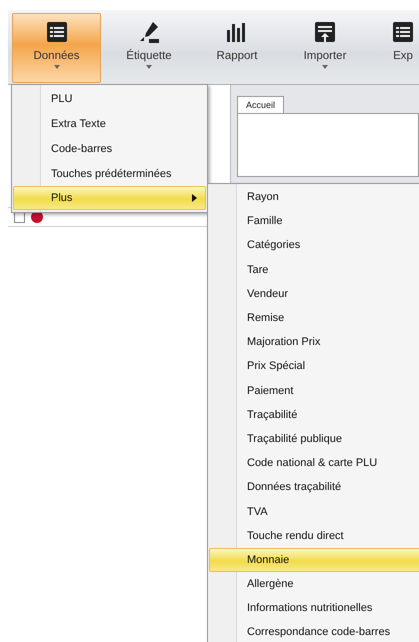 The height and width of the screenshot is (642, 419). I want to click on ribbon-button: Étiquette, so click(149, 48).